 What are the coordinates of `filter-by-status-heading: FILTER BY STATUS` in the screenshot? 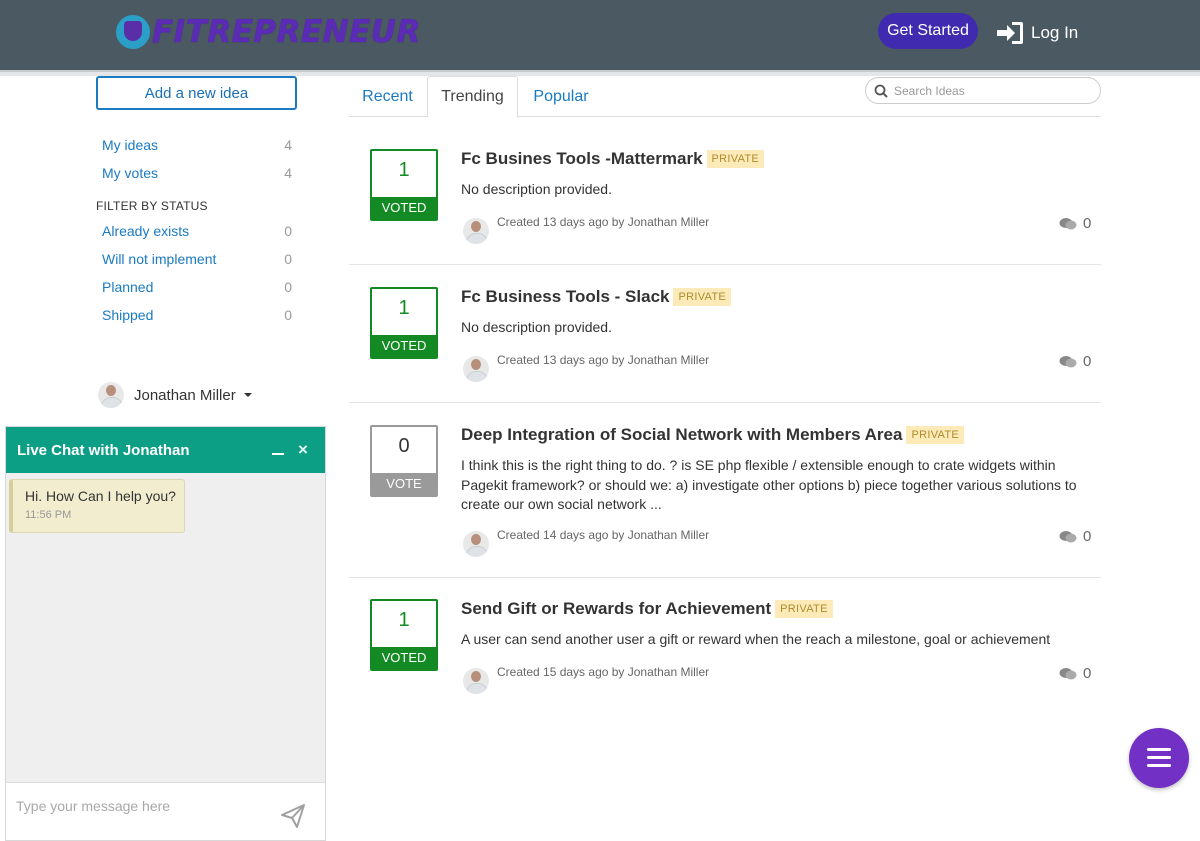 It's located at (152, 206).